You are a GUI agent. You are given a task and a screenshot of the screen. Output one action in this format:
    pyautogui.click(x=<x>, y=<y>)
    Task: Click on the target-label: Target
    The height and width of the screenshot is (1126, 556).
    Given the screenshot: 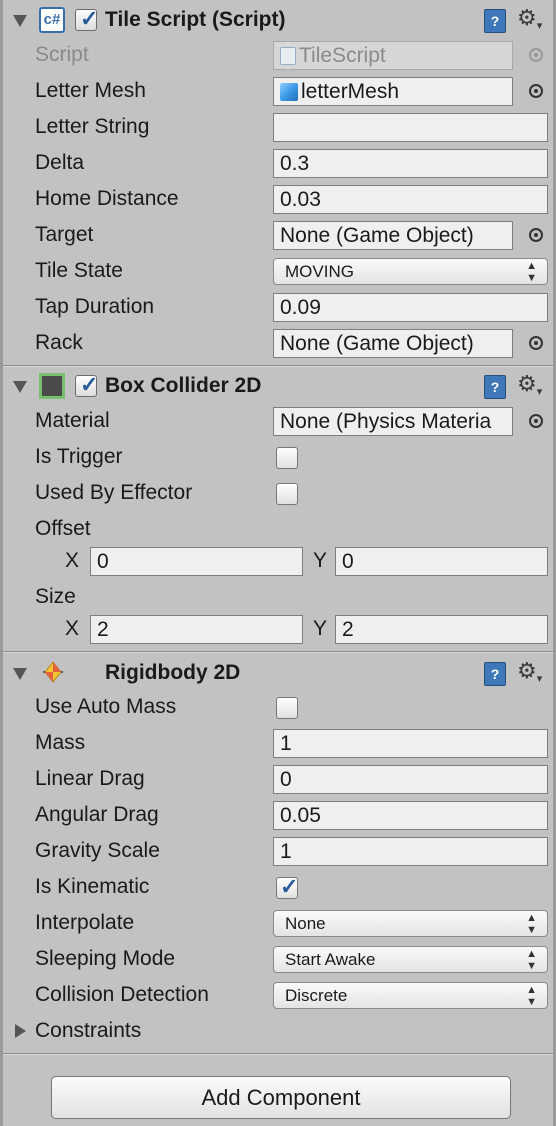 What is the action you would take?
    pyautogui.click(x=64, y=234)
    